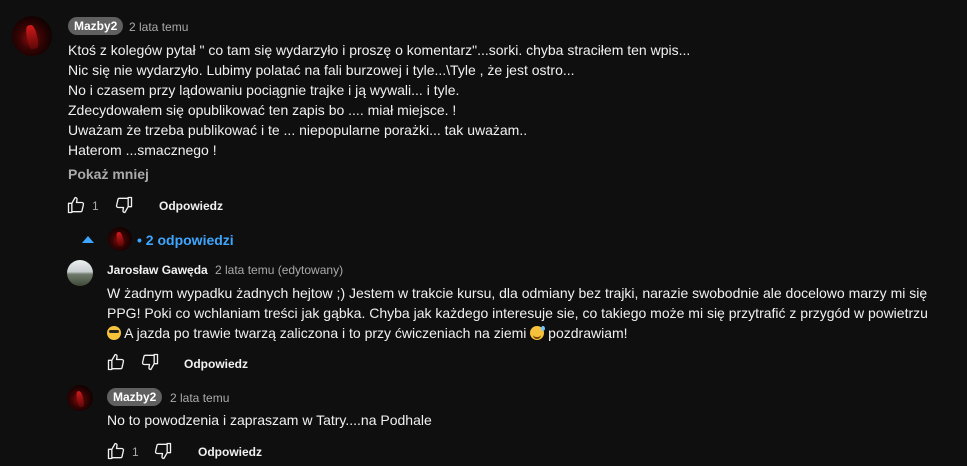  I want to click on sweat-smile-emoji, so click(538, 333).